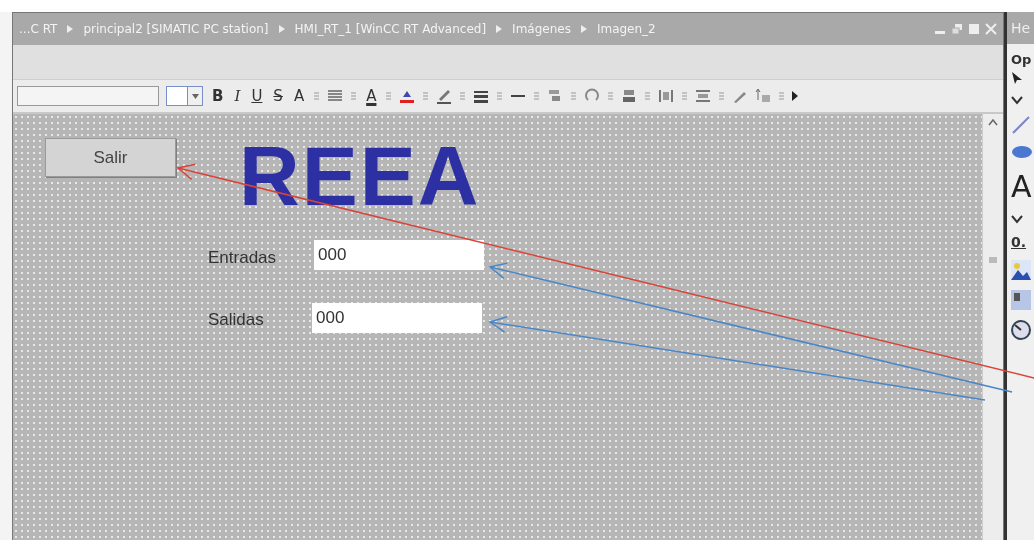 This screenshot has width=1034, height=540. What do you see at coordinates (1022, 186) in the screenshot?
I see `text-tool-button: A` at bounding box center [1022, 186].